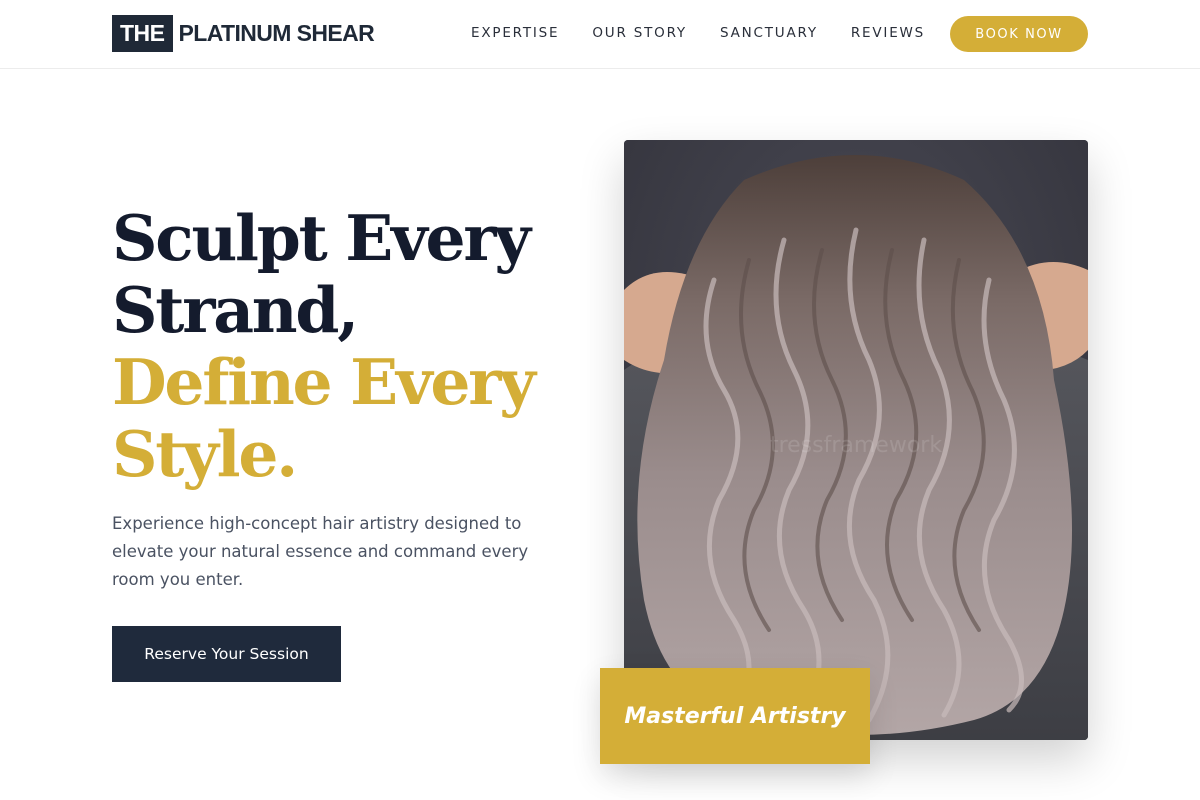 This screenshot has height=800, width=1200. Describe the element at coordinates (1019, 34) in the screenshot. I see `book-now-button: BOOK NOW` at that location.